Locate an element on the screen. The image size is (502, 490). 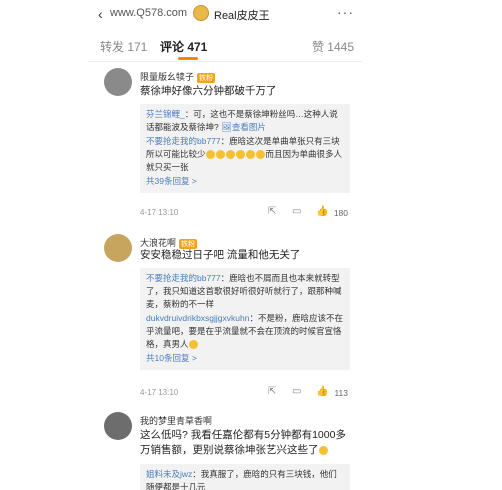
reply-username: 芬兰锦鲤_ is located at coordinates (165, 114).